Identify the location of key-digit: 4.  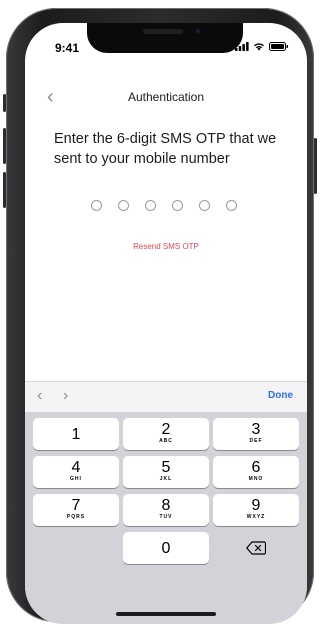
(76, 467).